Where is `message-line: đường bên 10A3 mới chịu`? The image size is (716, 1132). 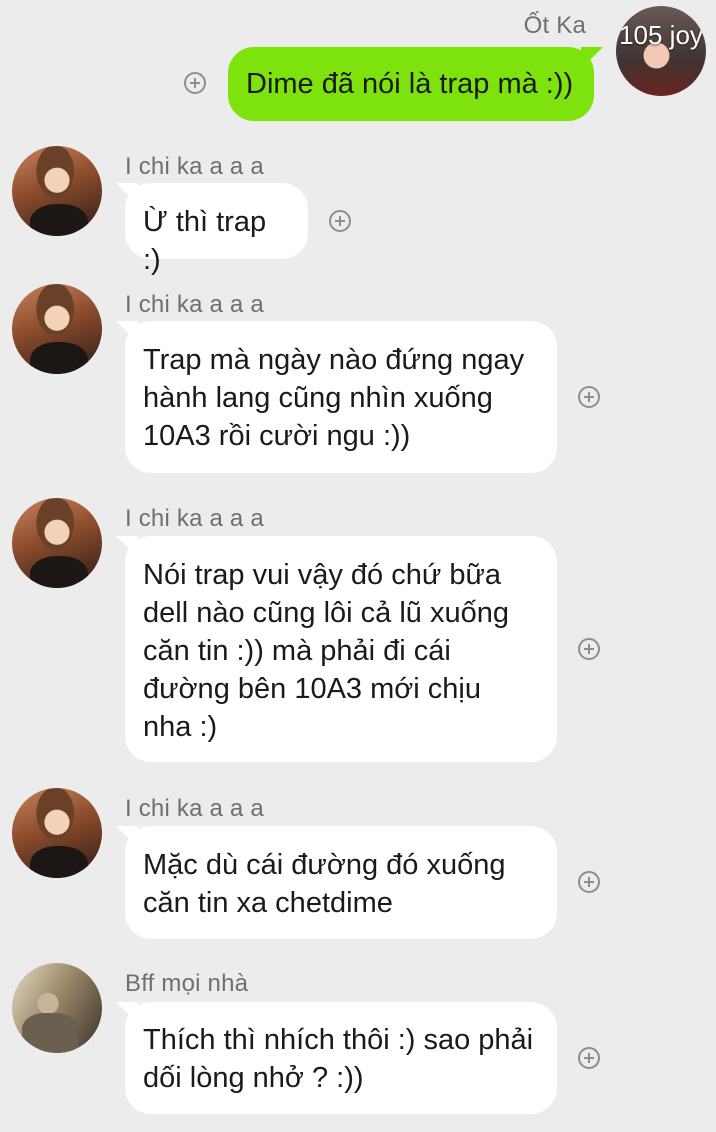
message-line: đường bên 10A3 mới chịu is located at coordinates (312, 689).